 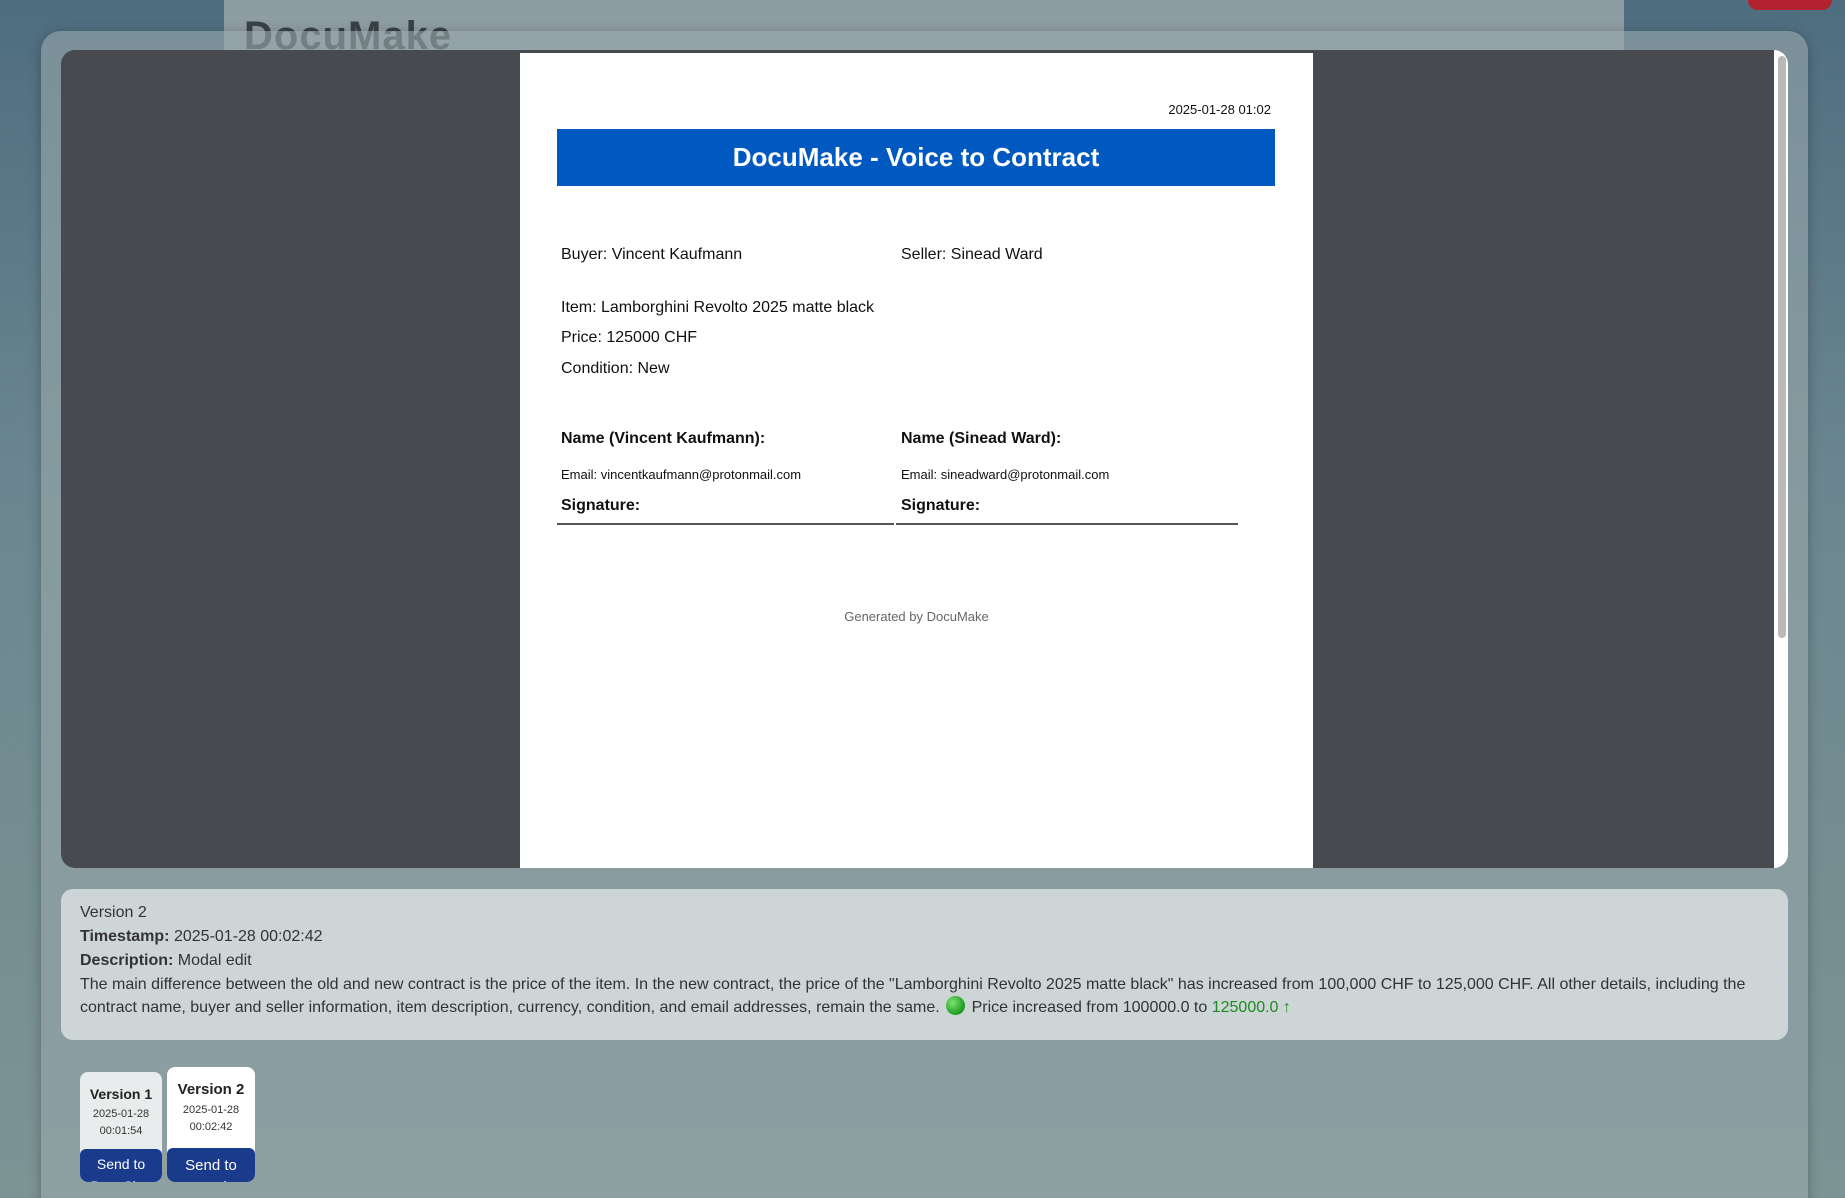 I want to click on condition-label: Condition: New, so click(x=615, y=368).